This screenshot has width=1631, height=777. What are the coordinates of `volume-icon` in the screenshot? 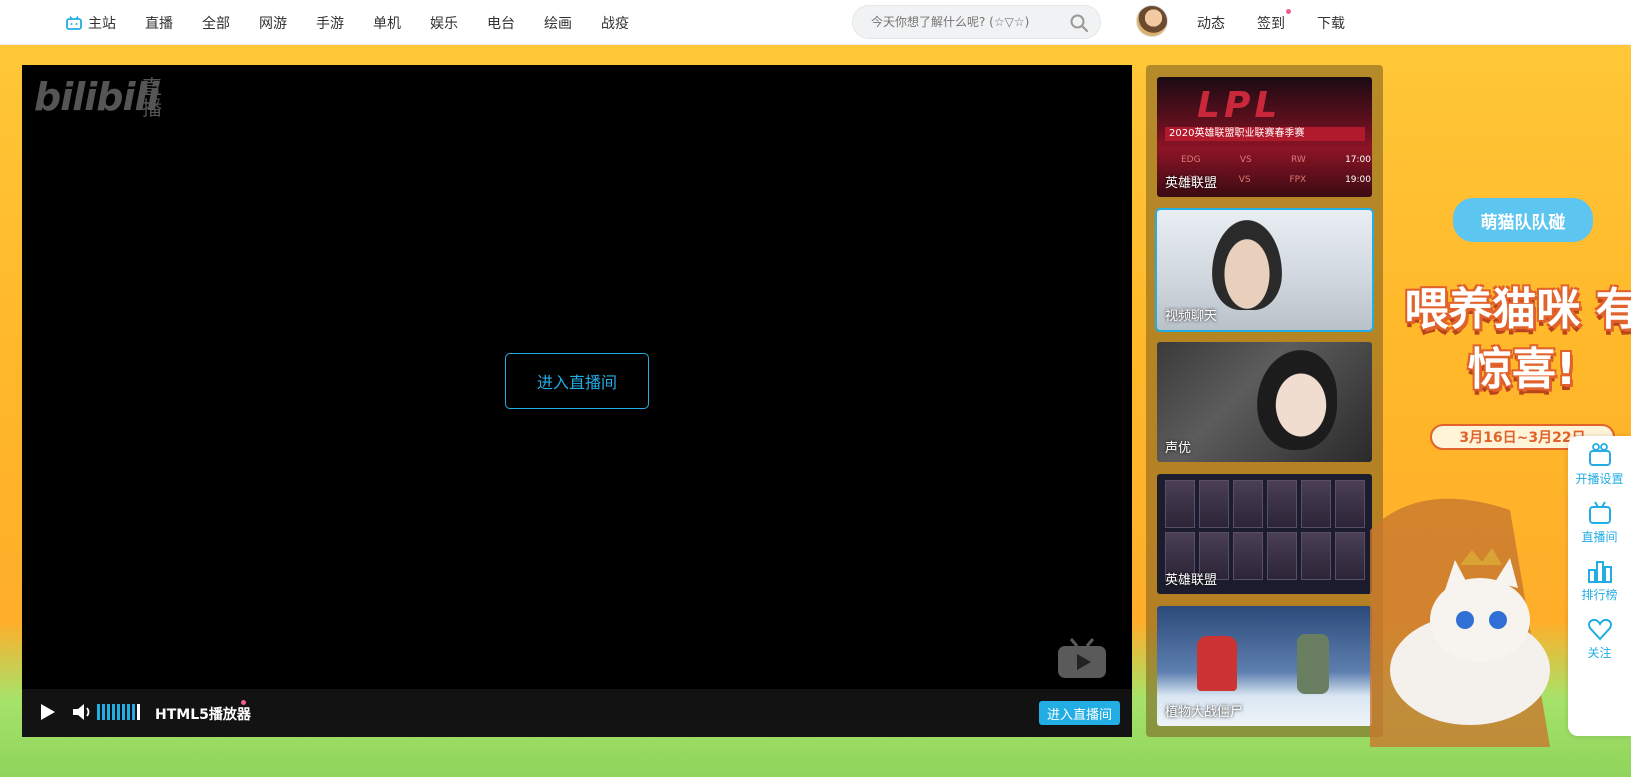 It's located at (82, 712).